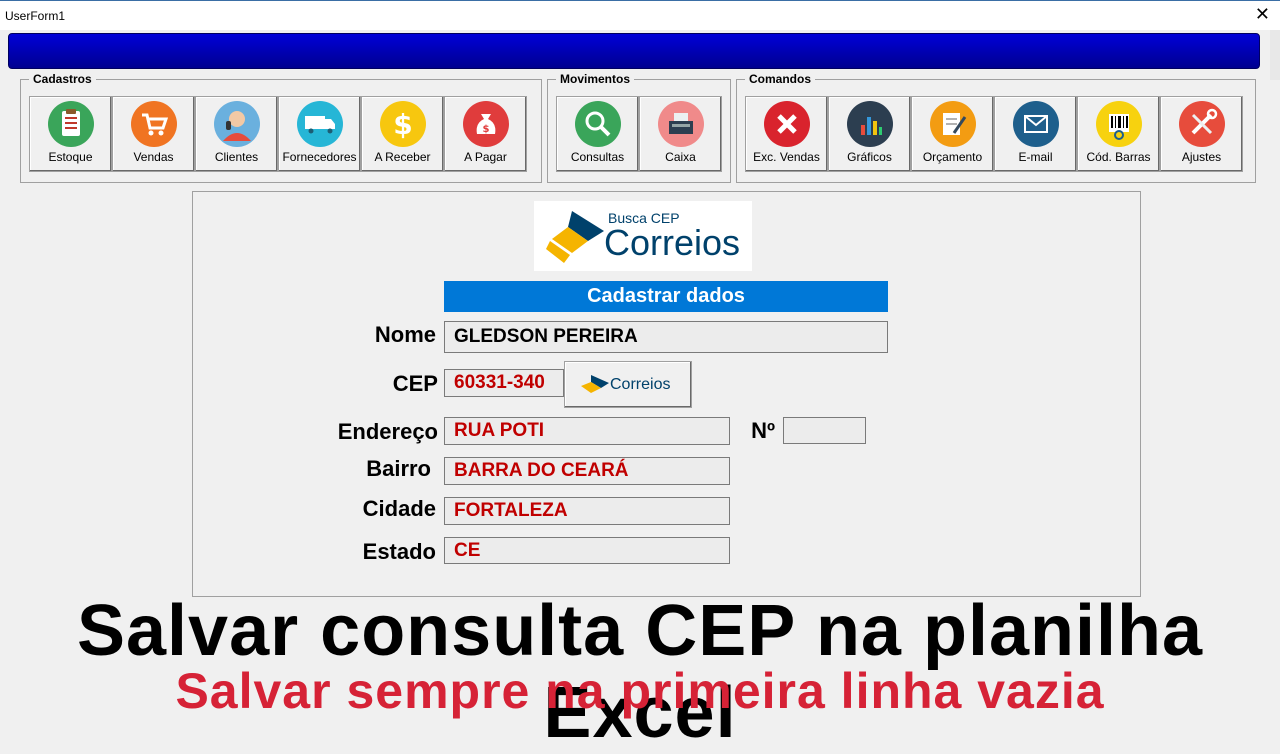 The height and width of the screenshot is (754, 1280). Describe the element at coordinates (824, 430) in the screenshot. I see `numero-field` at that location.